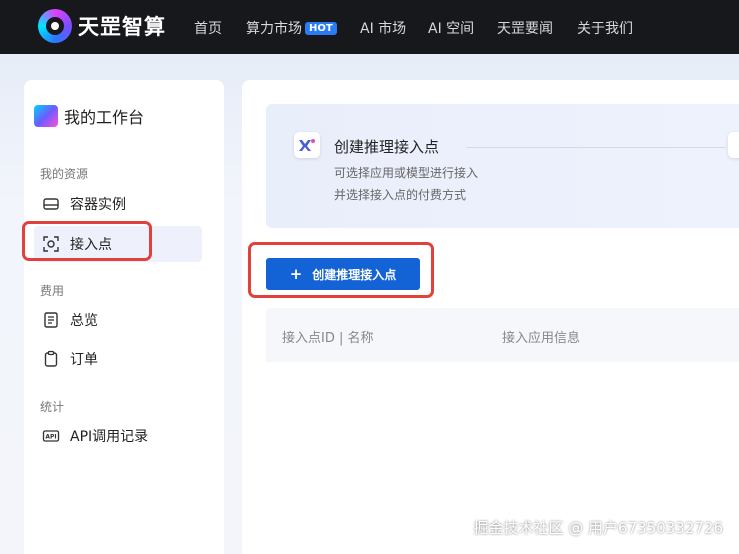 The width and height of the screenshot is (739, 554). Describe the element at coordinates (502, 166) in the screenshot. I see `create-access-point-card: 创建推理接入点 可选择应用或模型进行接入 并选择接入点的付费方式` at that location.